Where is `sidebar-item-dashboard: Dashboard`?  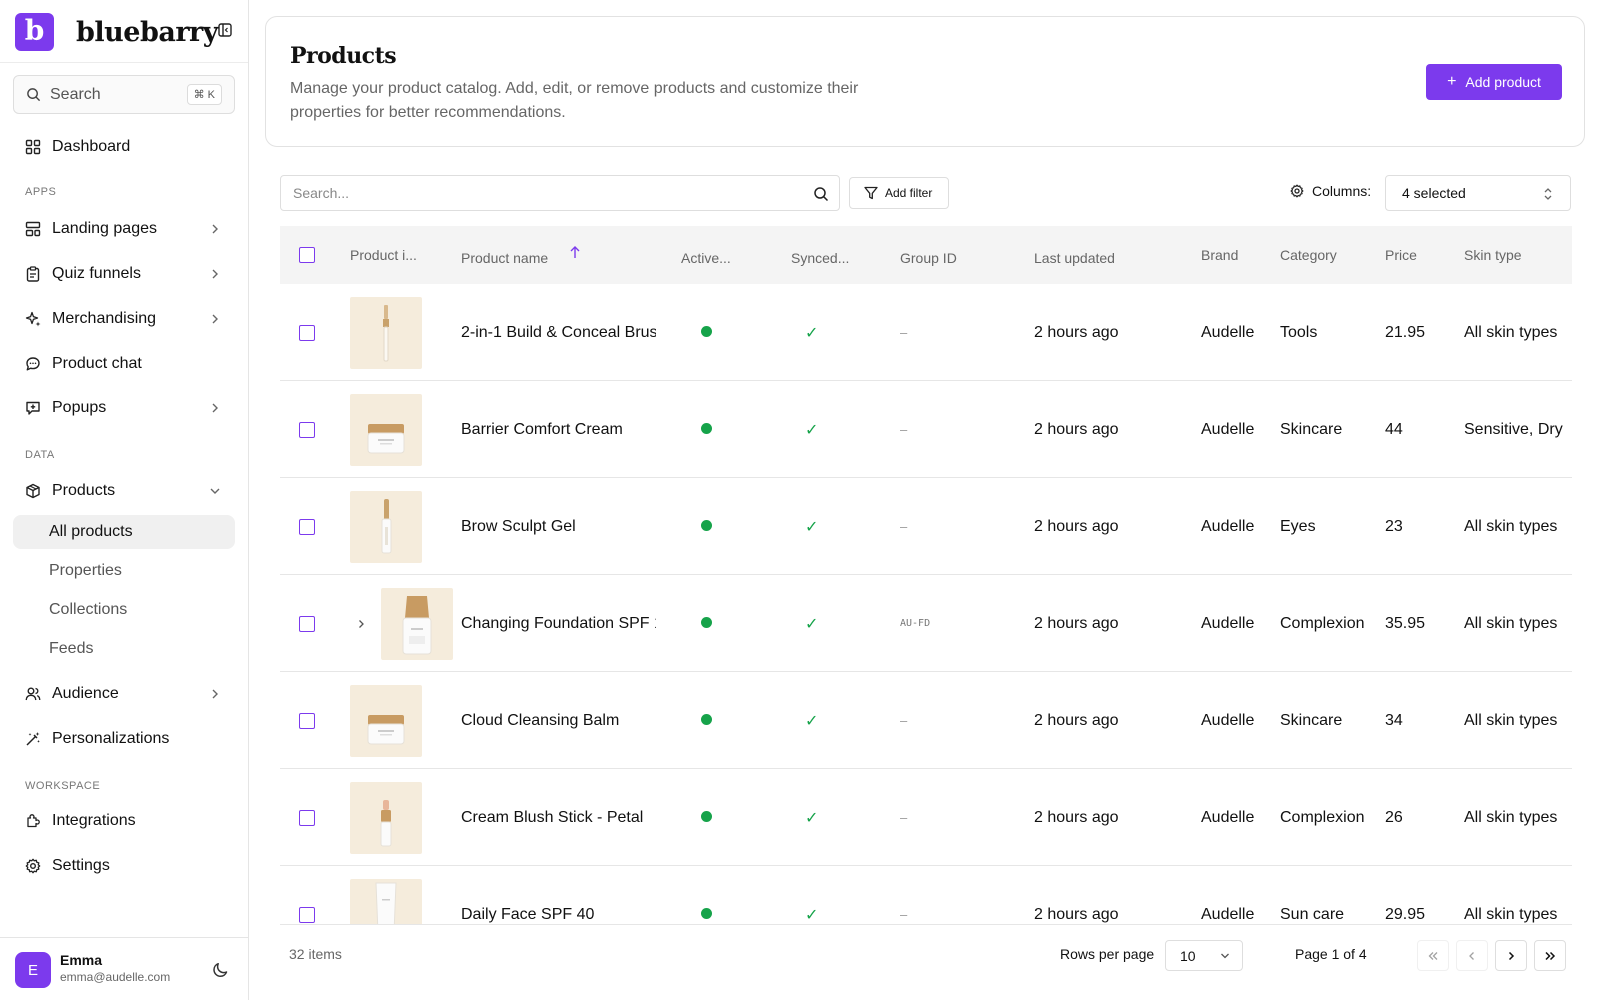
sidebar-item-dashboard: Dashboard is located at coordinates (124, 147).